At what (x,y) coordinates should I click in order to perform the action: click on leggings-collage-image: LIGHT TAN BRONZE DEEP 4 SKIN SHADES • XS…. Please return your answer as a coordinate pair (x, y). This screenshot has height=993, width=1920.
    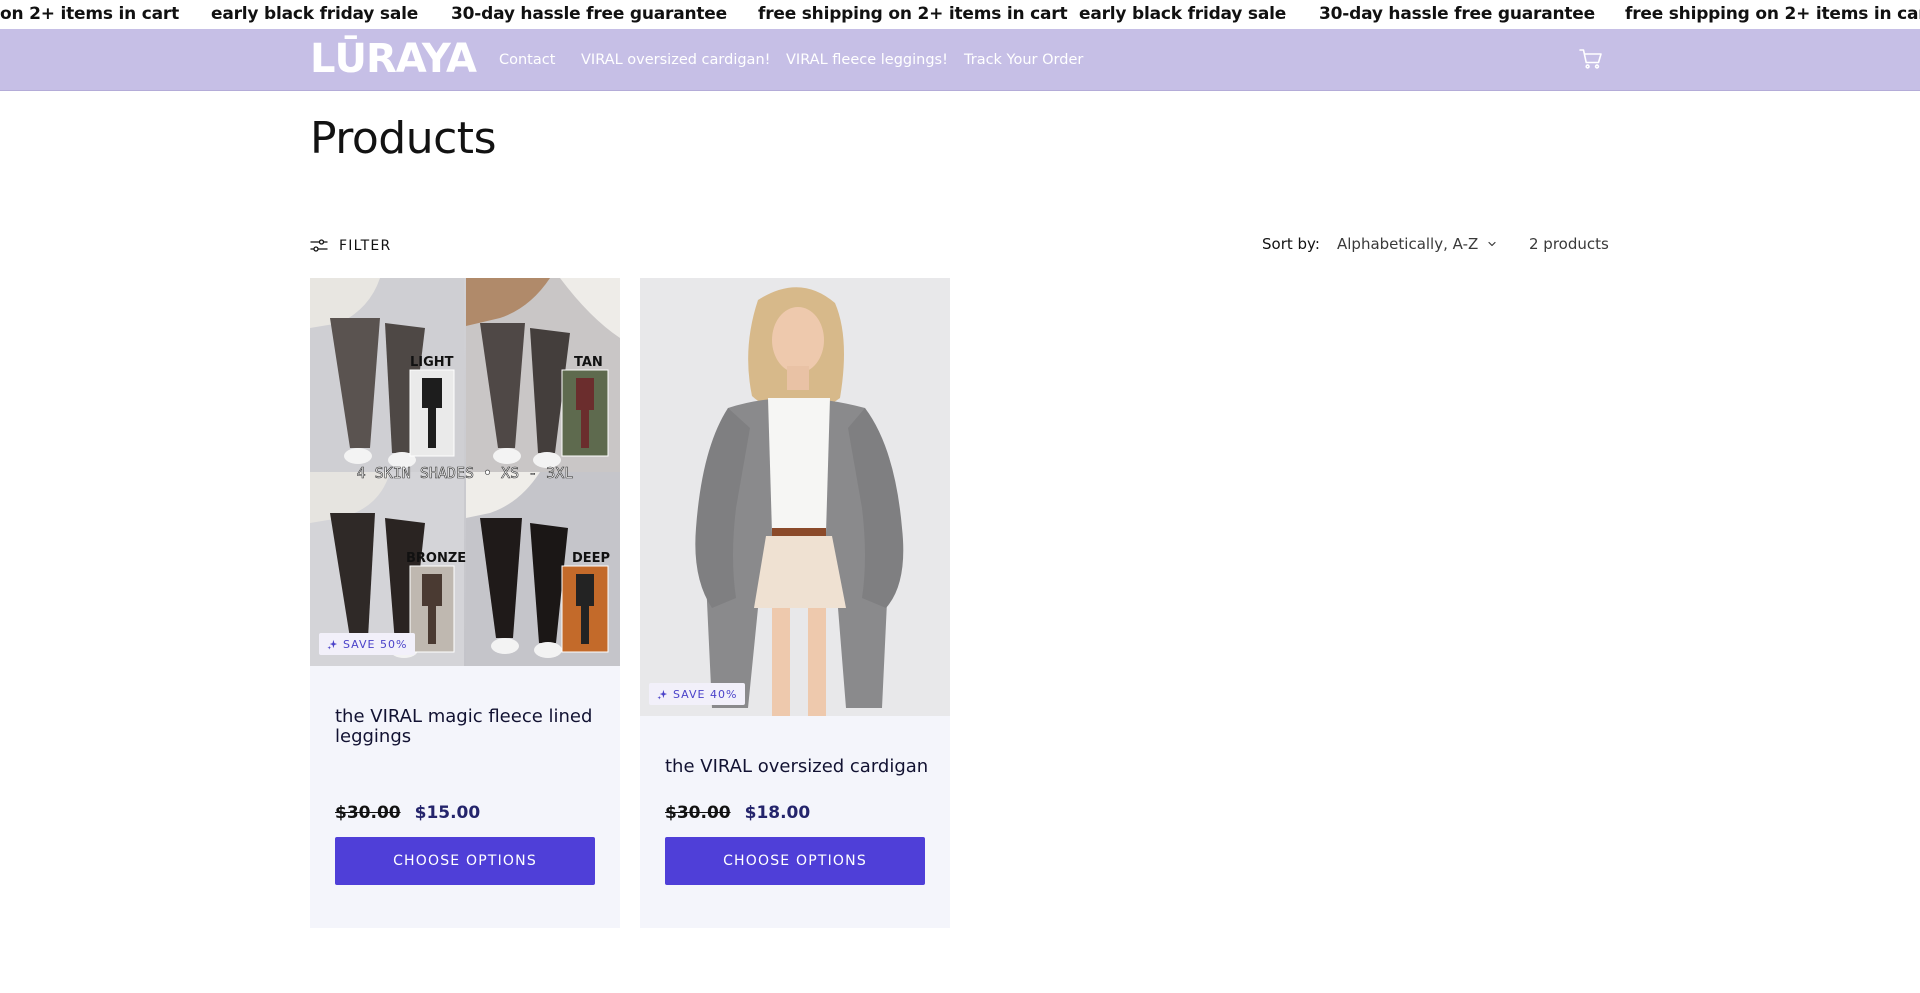
    Looking at the image, I should click on (465, 472).